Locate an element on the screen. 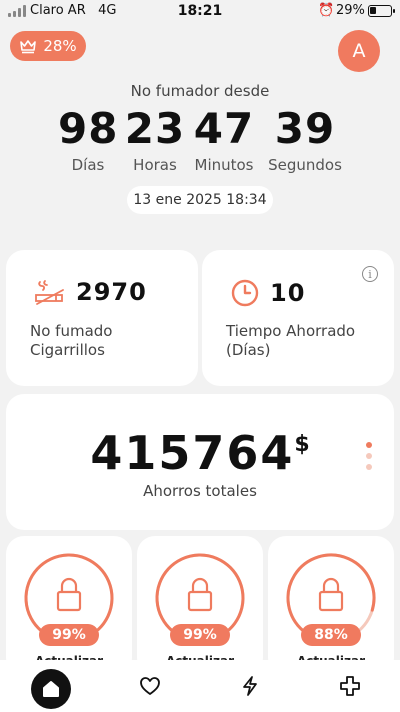  status-bar: Claro AR 4G 18:21 ⏰ 29% is located at coordinates (200, 12).